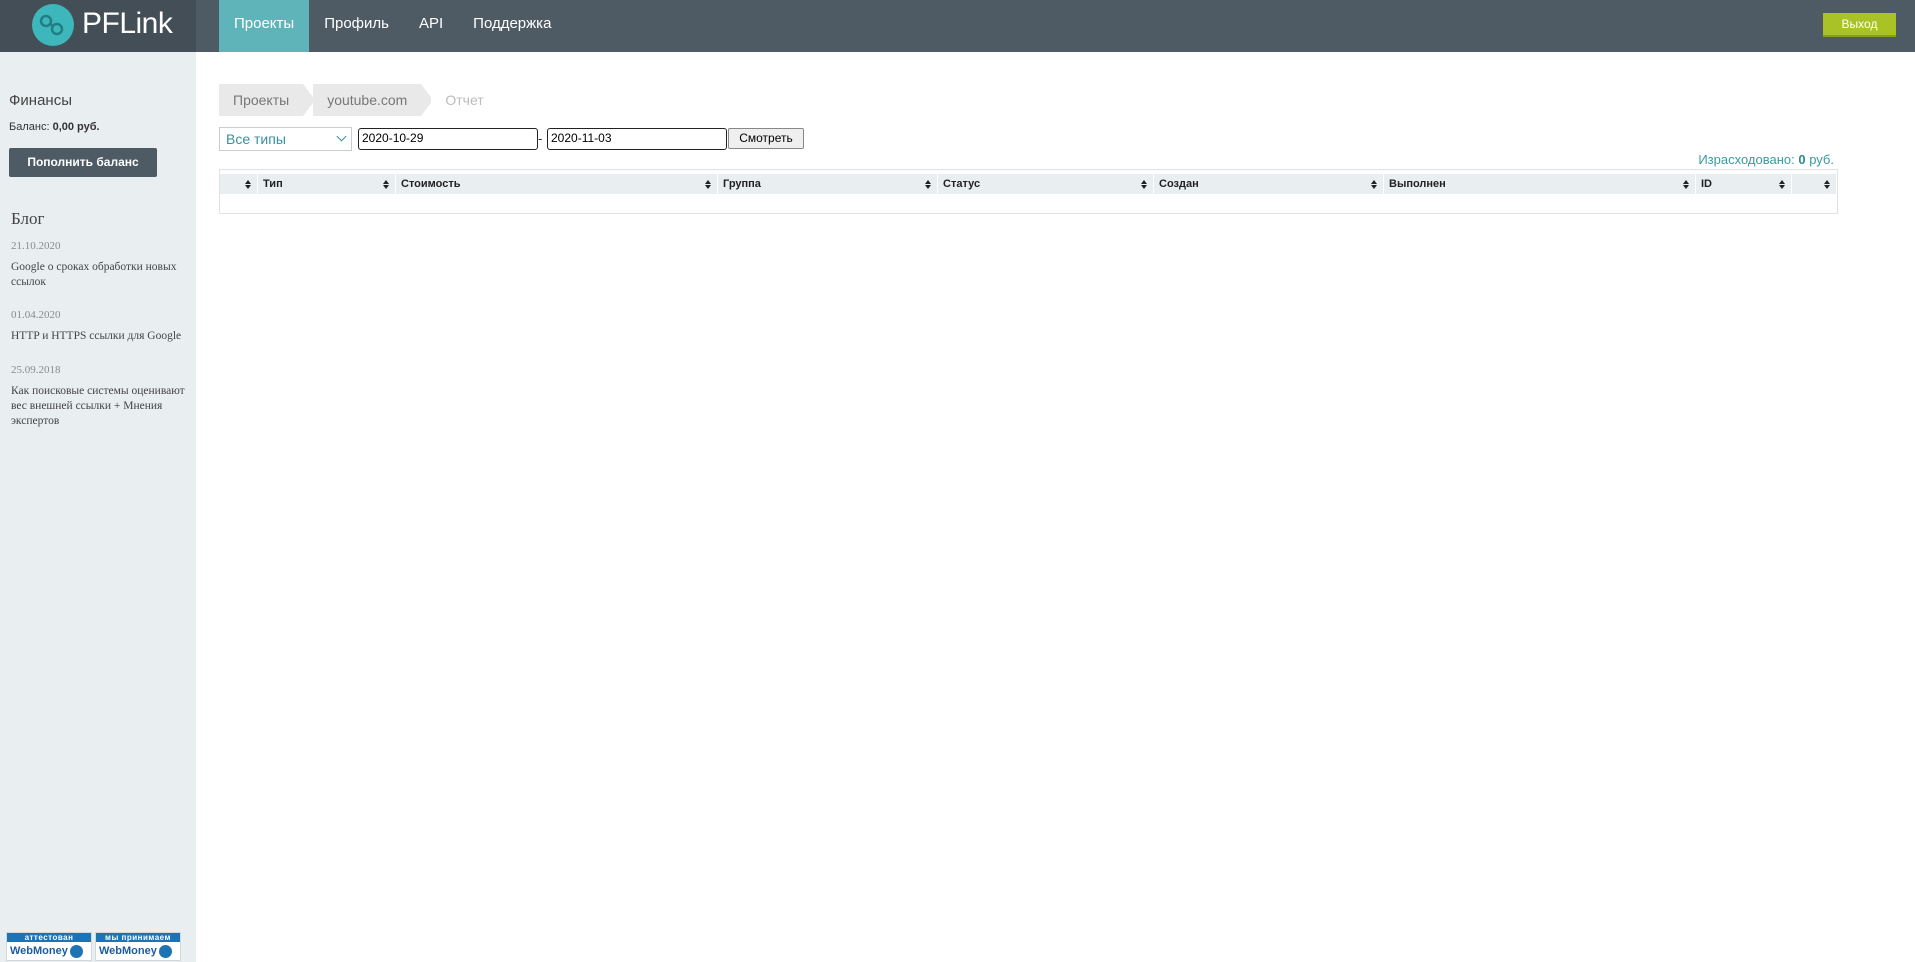 Image resolution: width=1915 pixels, height=962 pixels. Describe the element at coordinates (557, 184) in the screenshot. I see `column-header-cost: Стоимость` at that location.